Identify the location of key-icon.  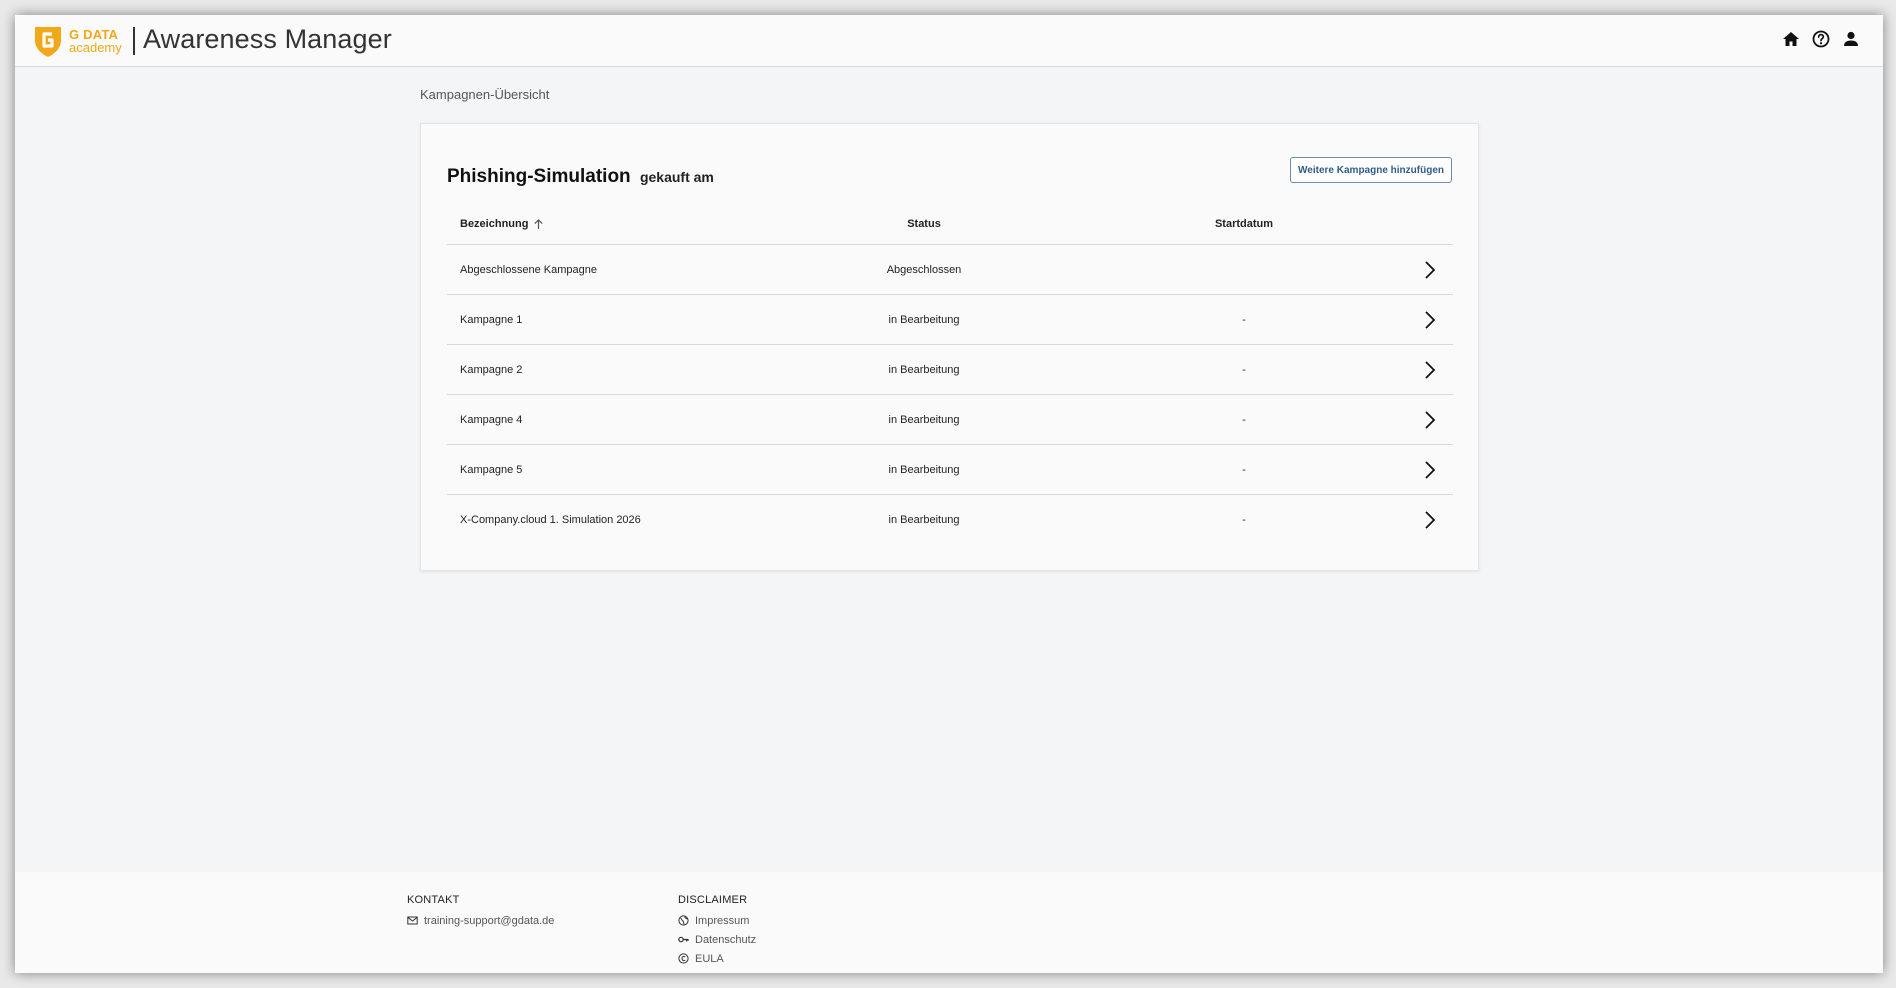
(683, 939).